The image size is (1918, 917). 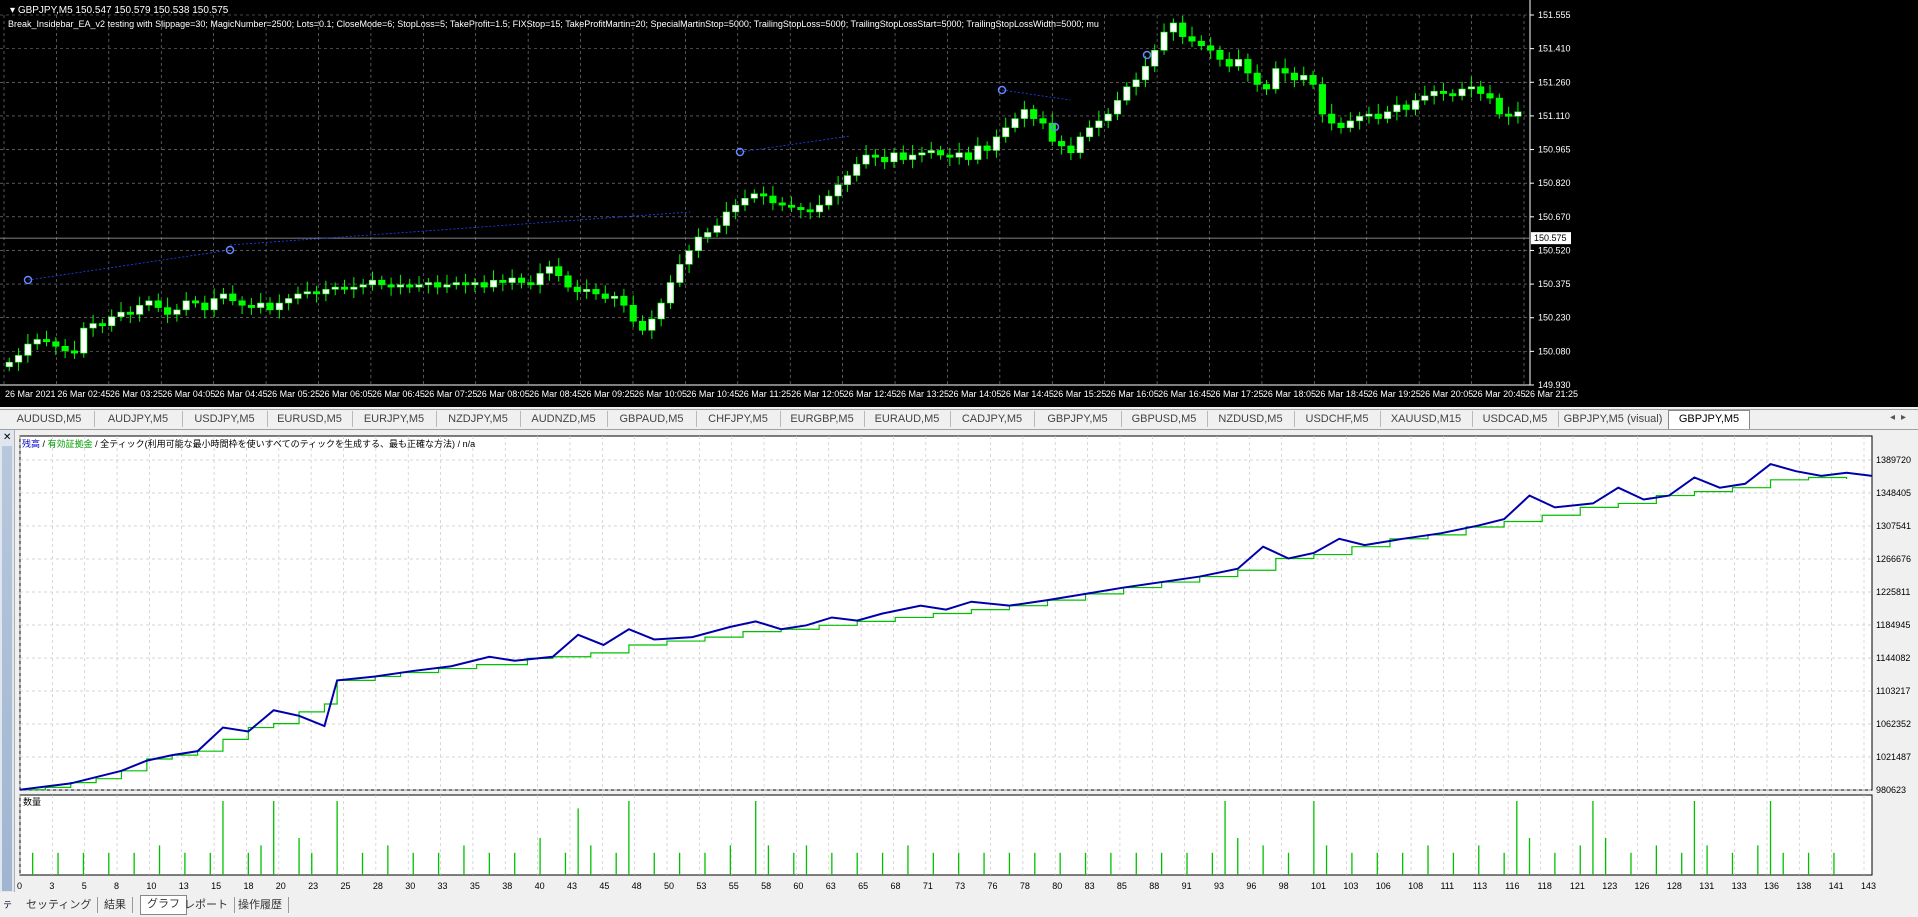 I want to click on x-axis-label: 23, so click(x=313, y=886).